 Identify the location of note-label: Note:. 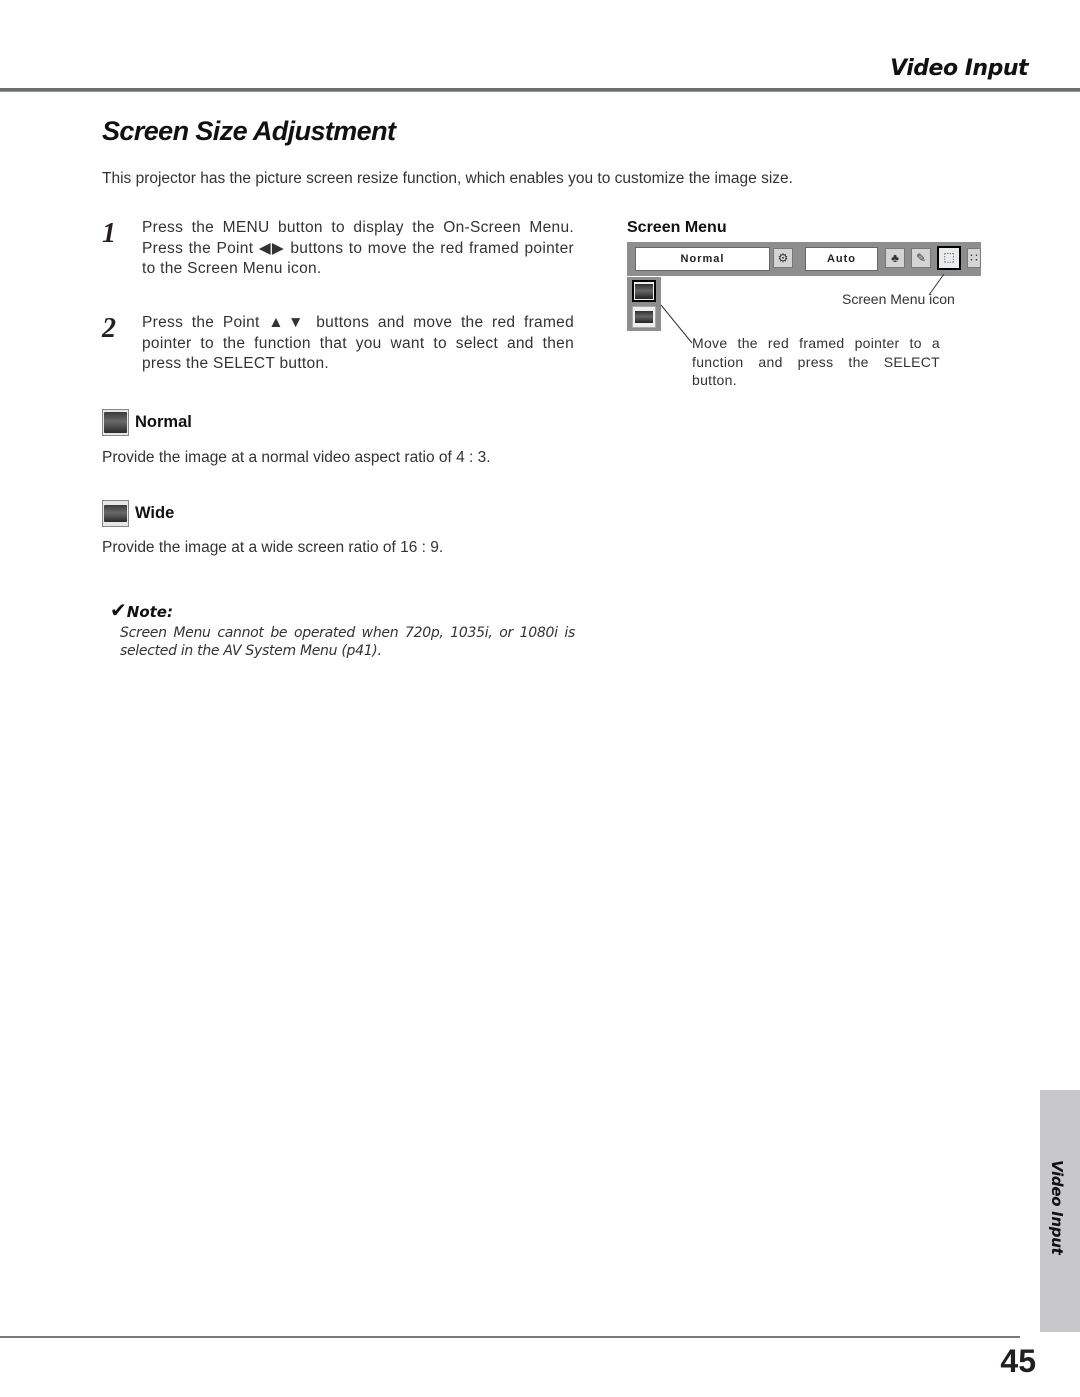
(149, 612).